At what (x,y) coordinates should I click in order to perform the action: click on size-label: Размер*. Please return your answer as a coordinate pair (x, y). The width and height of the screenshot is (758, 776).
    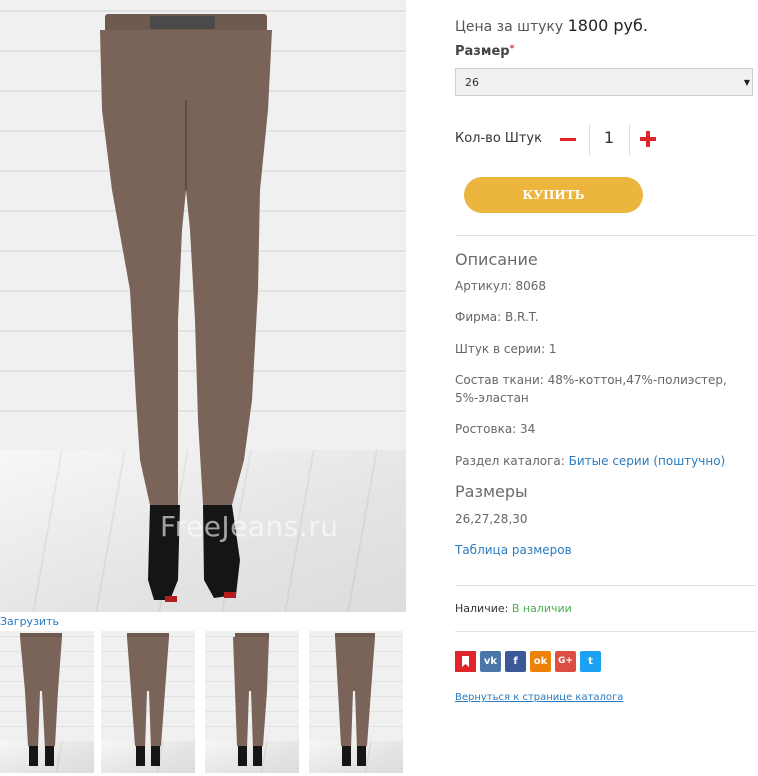
    Looking at the image, I should click on (484, 51).